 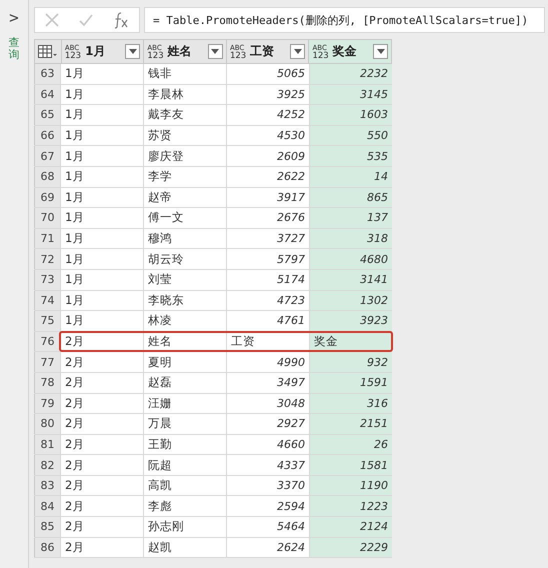 What do you see at coordinates (267, 259) in the screenshot?
I see `table-cell: 5797` at bounding box center [267, 259].